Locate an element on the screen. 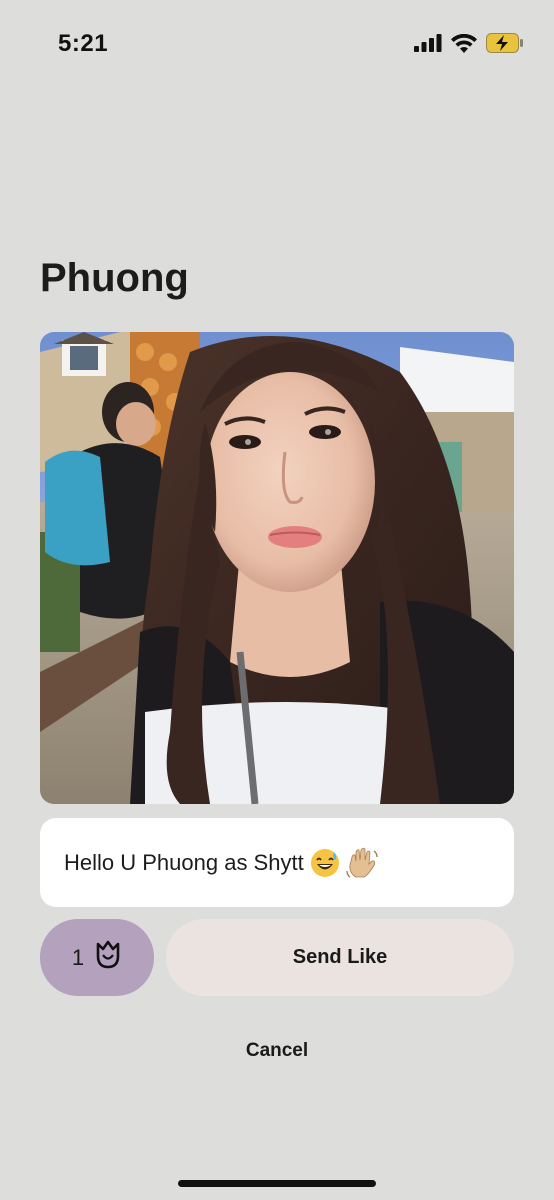  cellular-signal-icon is located at coordinates (428, 45).